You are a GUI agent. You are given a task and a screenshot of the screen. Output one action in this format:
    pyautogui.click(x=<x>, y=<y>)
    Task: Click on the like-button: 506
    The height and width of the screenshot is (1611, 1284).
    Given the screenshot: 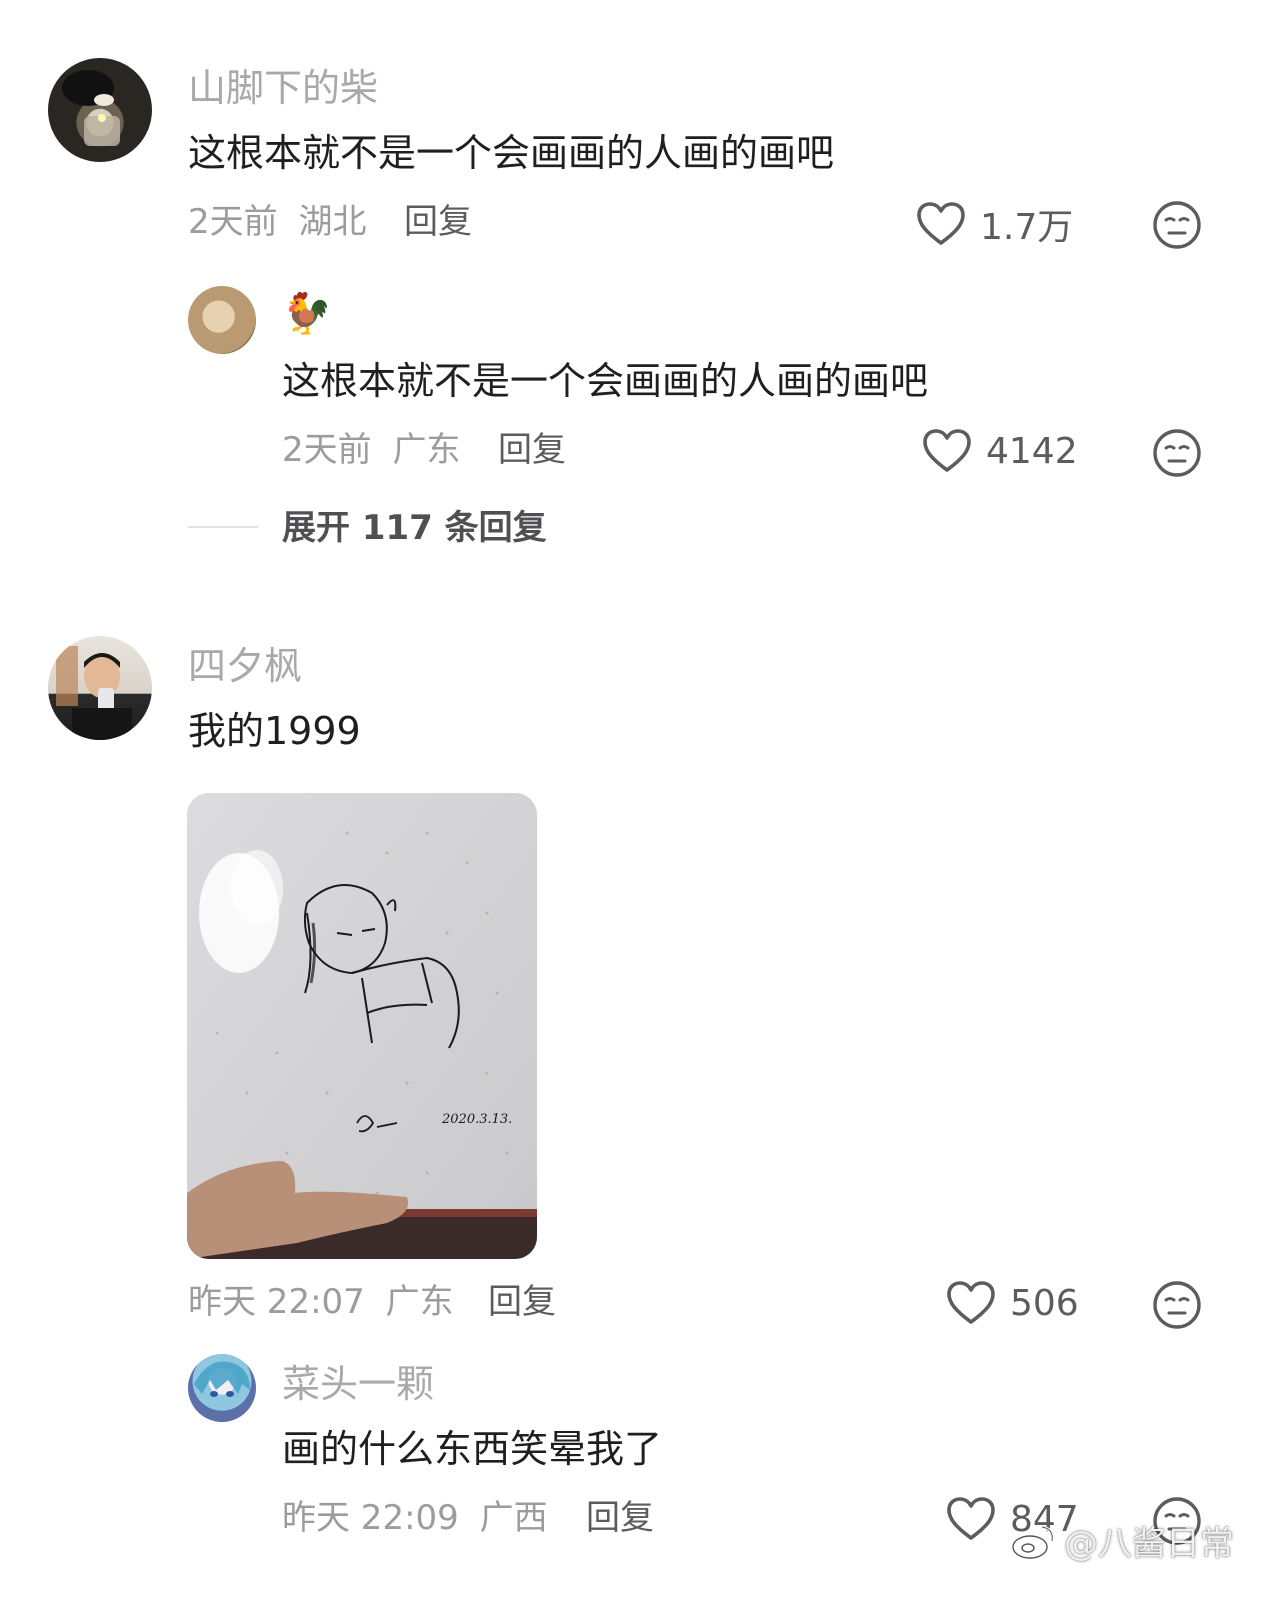 What is the action you would take?
    pyautogui.click(x=1012, y=1303)
    